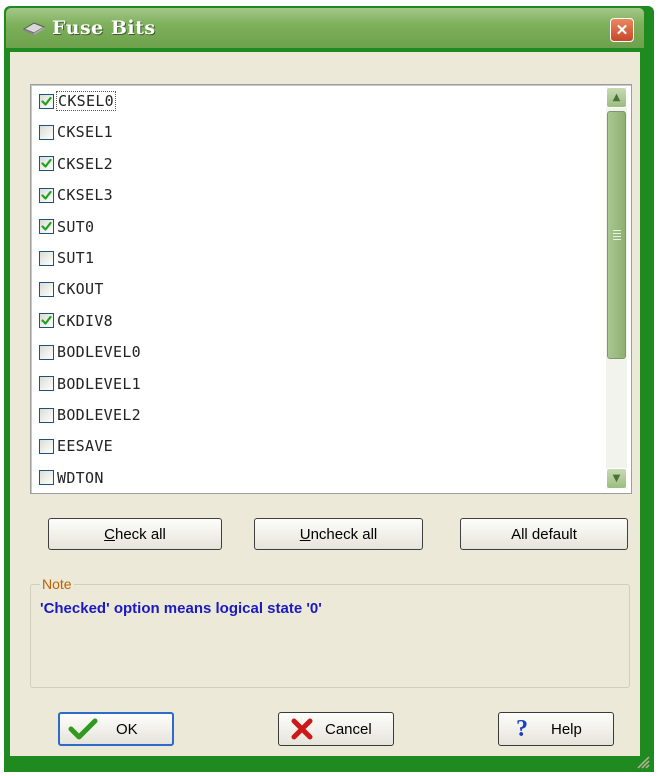  Describe the element at coordinates (302, 729) in the screenshot. I see `red-x-icon` at that location.